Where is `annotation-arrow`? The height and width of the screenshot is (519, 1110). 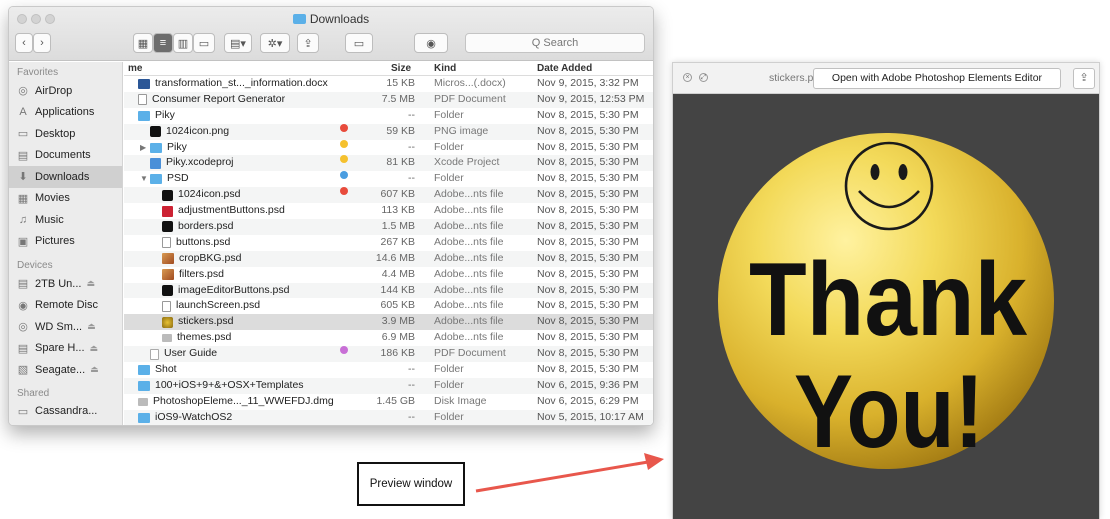
annotation-arrow is located at coordinates (569, 473).